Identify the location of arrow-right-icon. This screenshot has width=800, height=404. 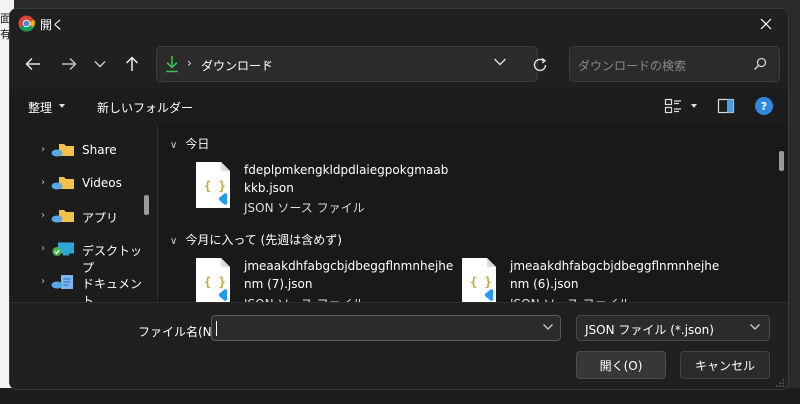
(69, 64).